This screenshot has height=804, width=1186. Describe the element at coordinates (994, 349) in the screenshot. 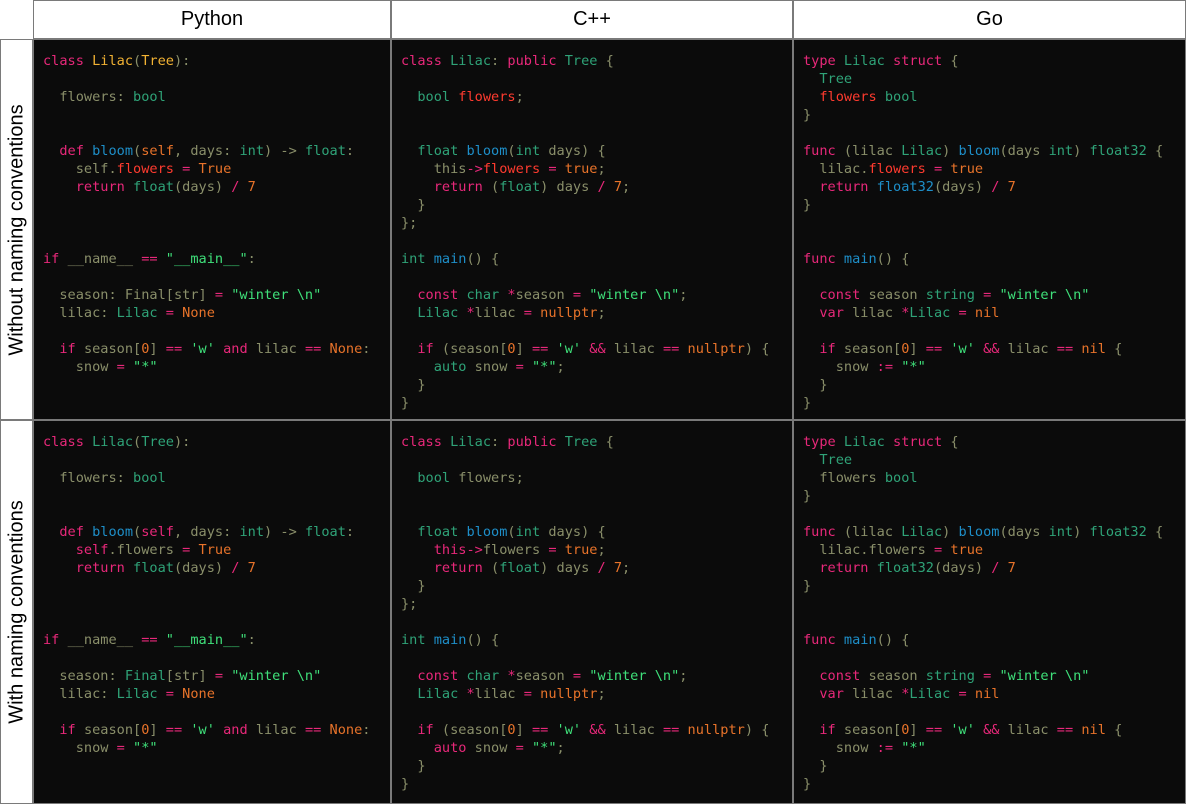

I see `code-line: if season[0] == 'w' && lilac == nil {` at that location.